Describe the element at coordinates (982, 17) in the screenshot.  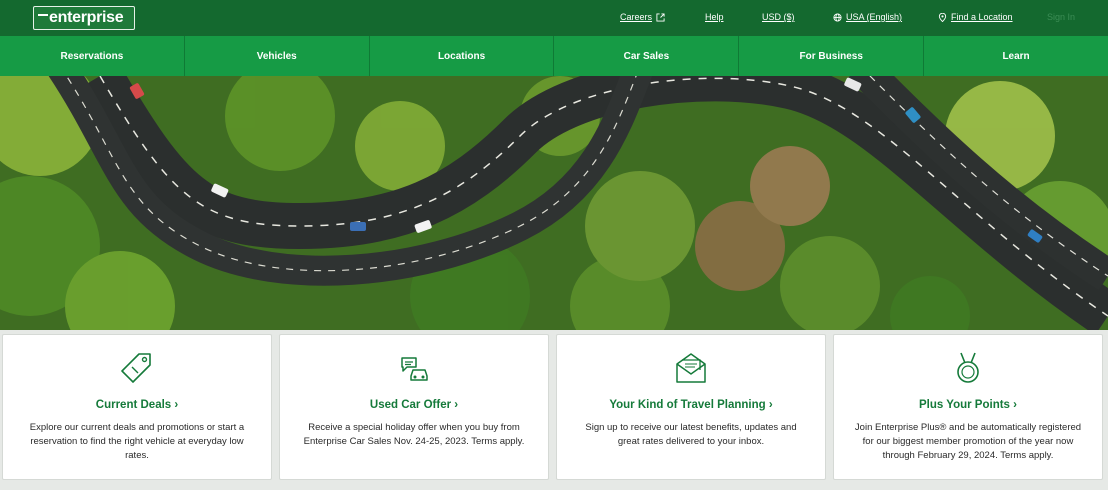
I see `find-location-label: Find a Location` at that location.